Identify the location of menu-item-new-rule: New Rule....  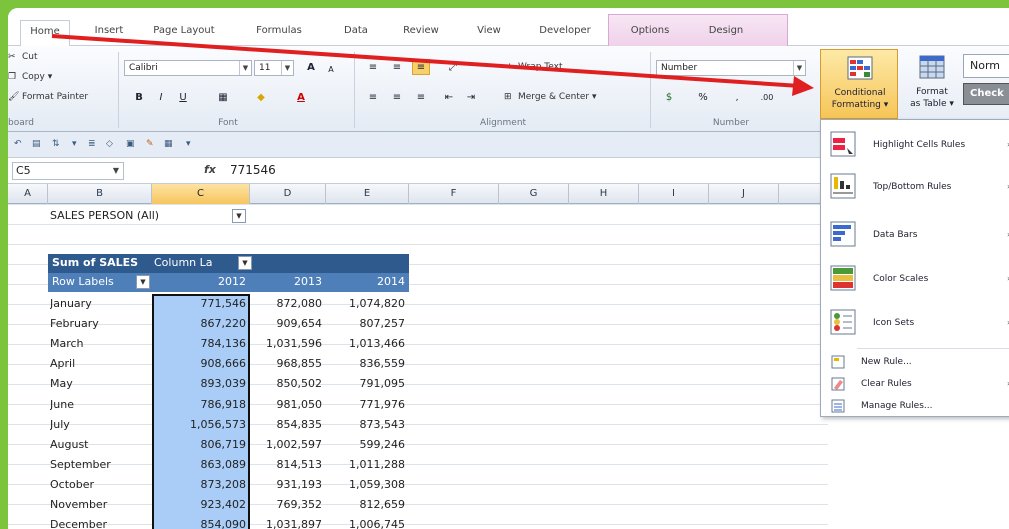
(915, 362).